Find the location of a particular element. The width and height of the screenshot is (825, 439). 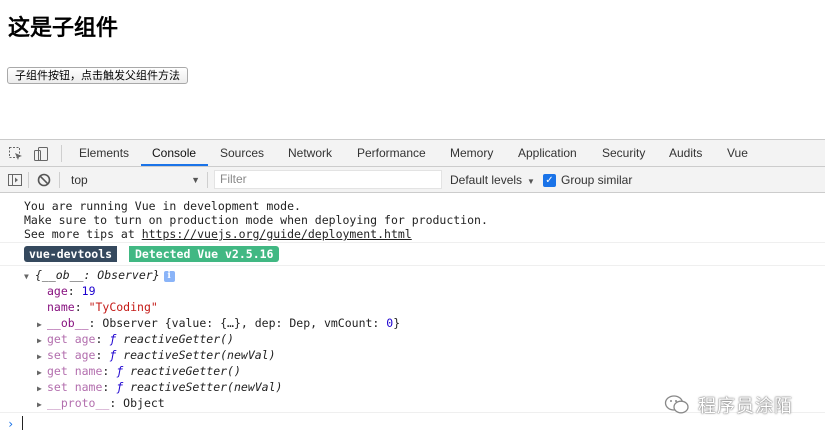

wechat-logo-icon is located at coordinates (677, 405).